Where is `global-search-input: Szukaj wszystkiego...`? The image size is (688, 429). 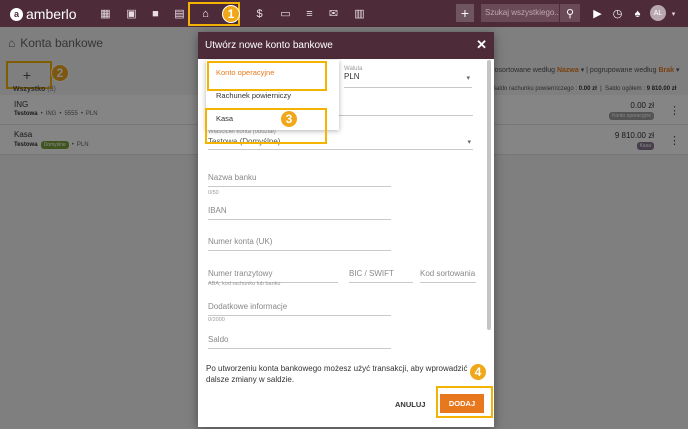 global-search-input: Szukaj wszystkiego... is located at coordinates (520, 13).